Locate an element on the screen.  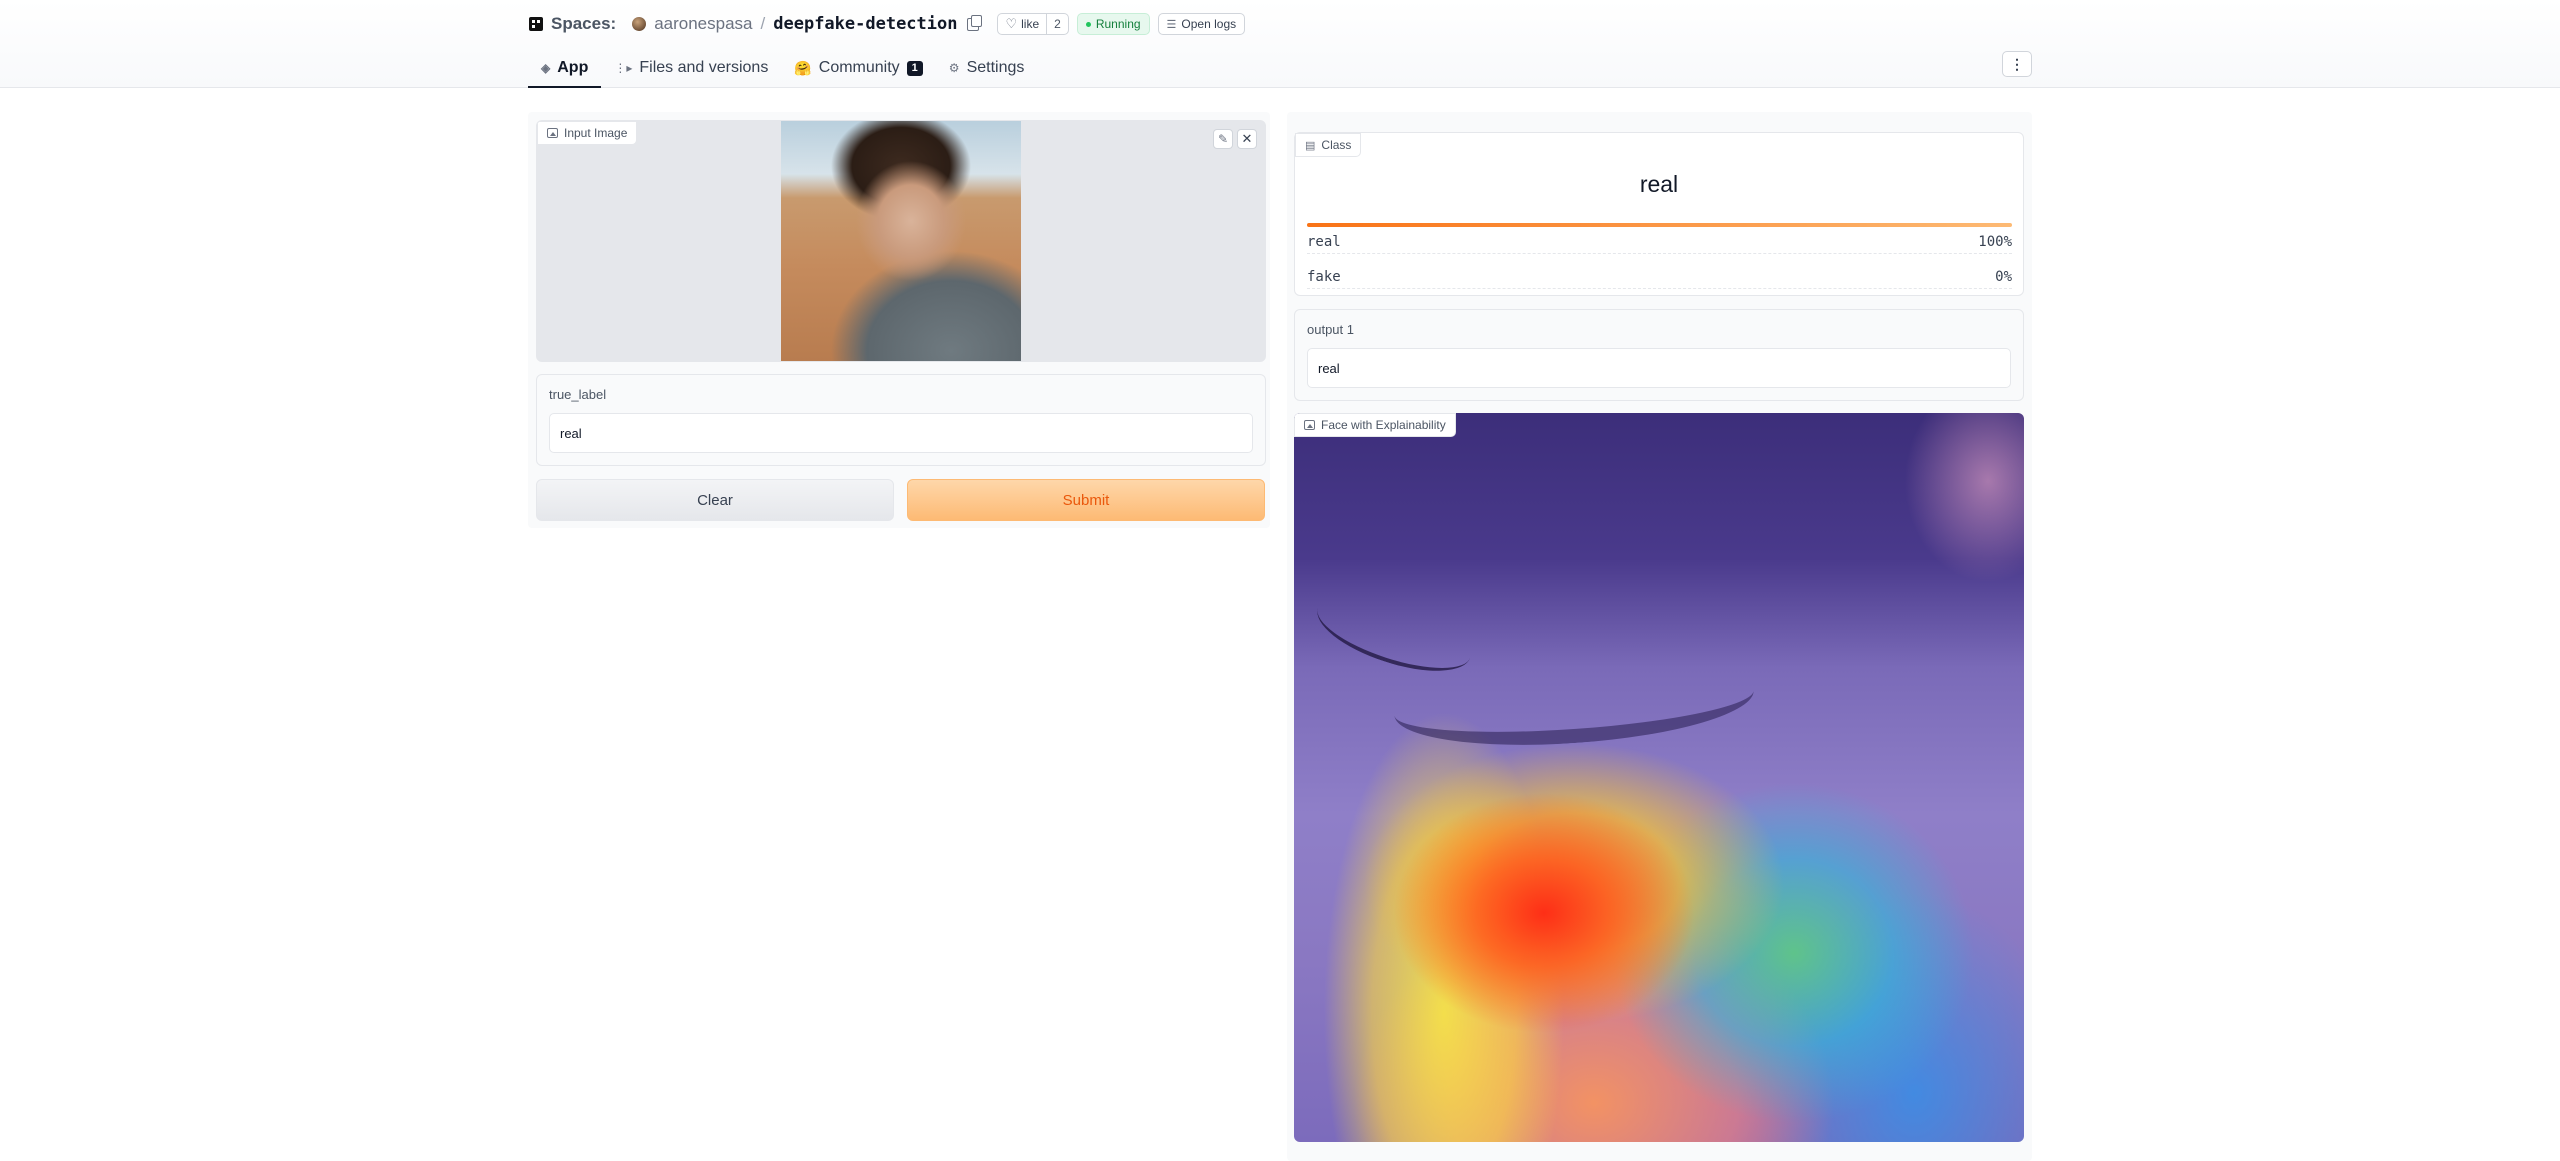
heatmap-feature is located at coordinates (1964, 498).